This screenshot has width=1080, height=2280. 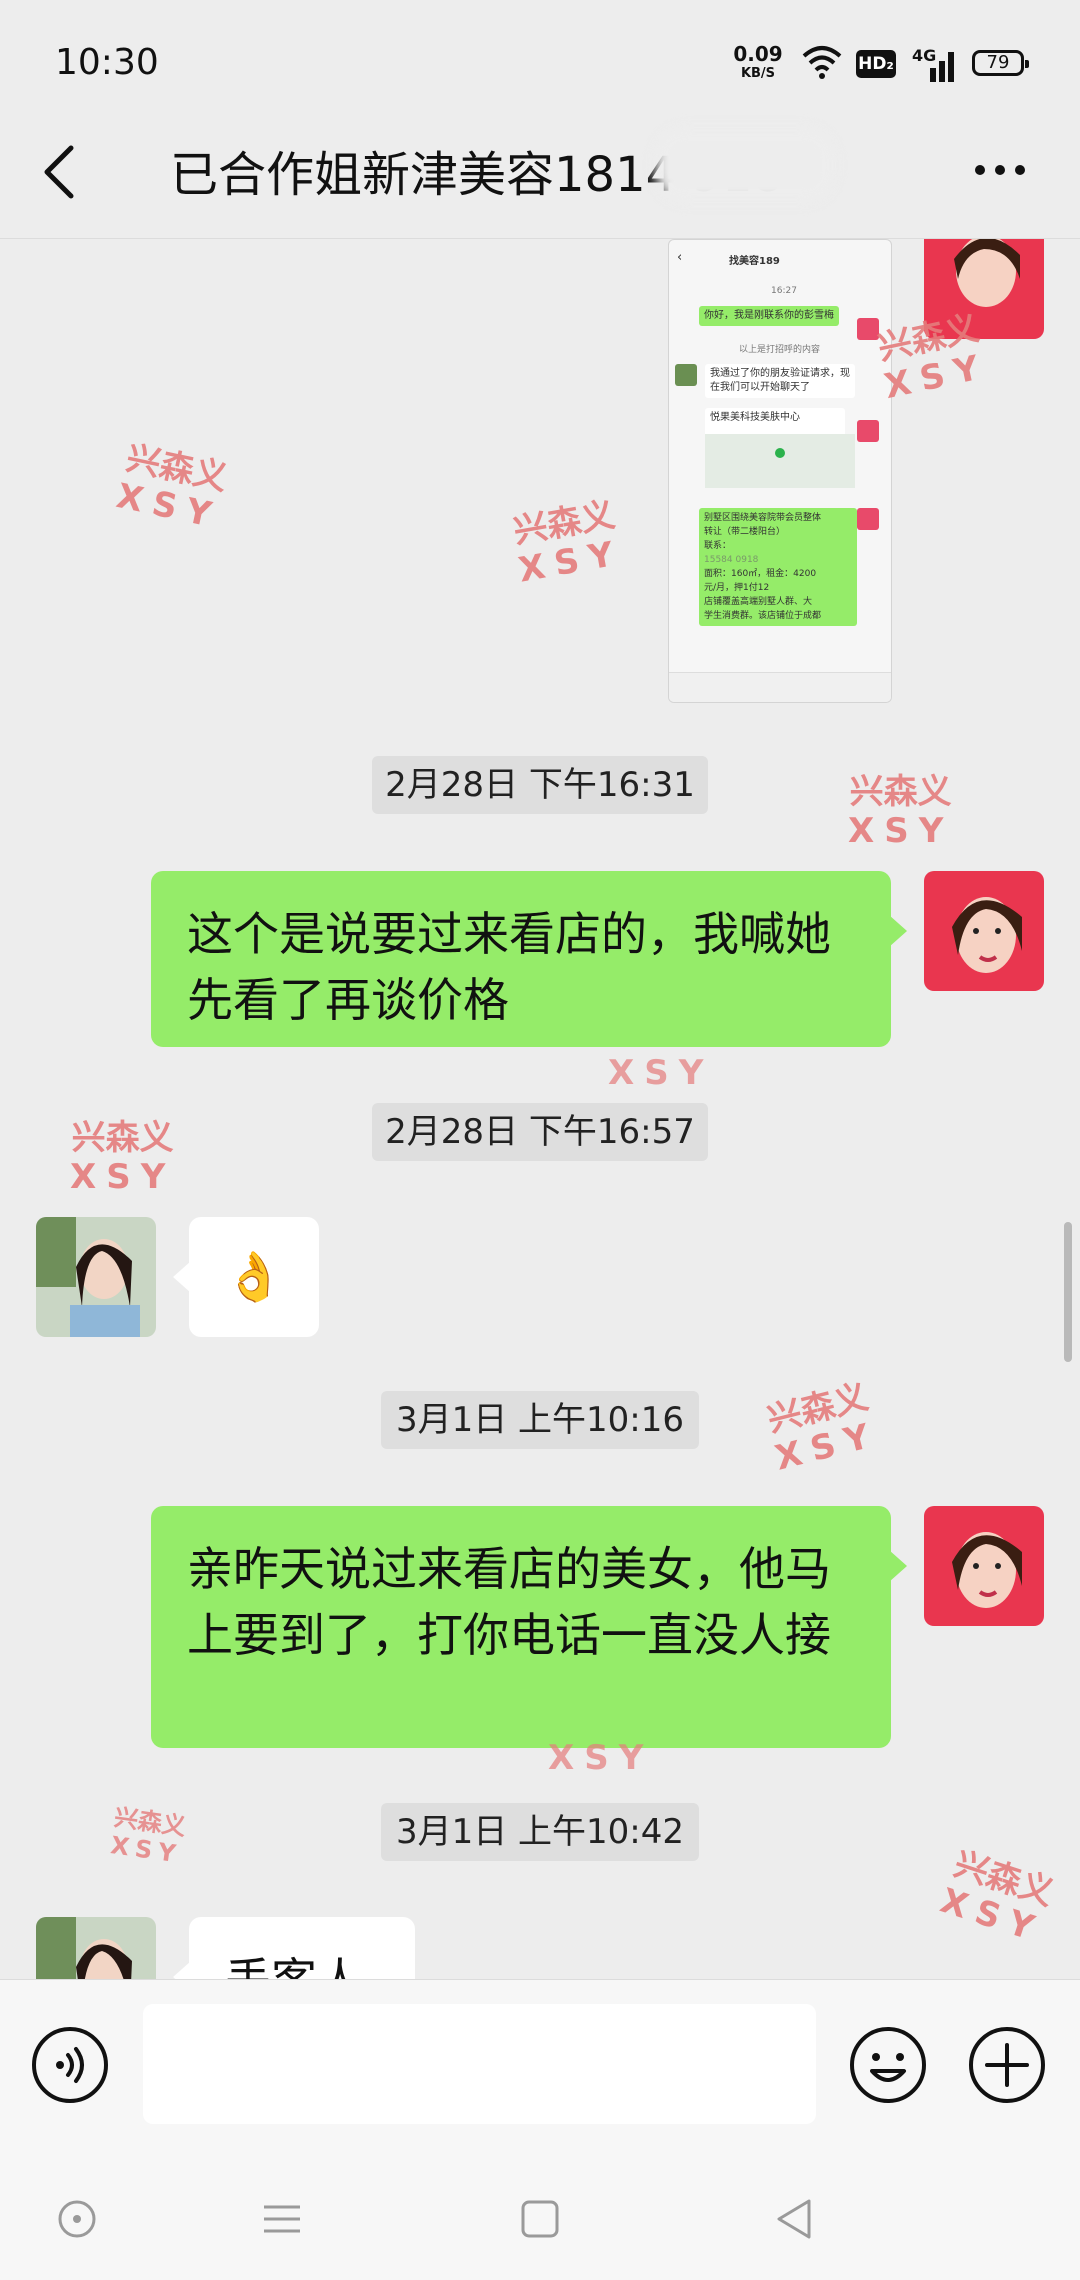 I want to click on mini-back-icon: ‹, so click(x=680, y=257).